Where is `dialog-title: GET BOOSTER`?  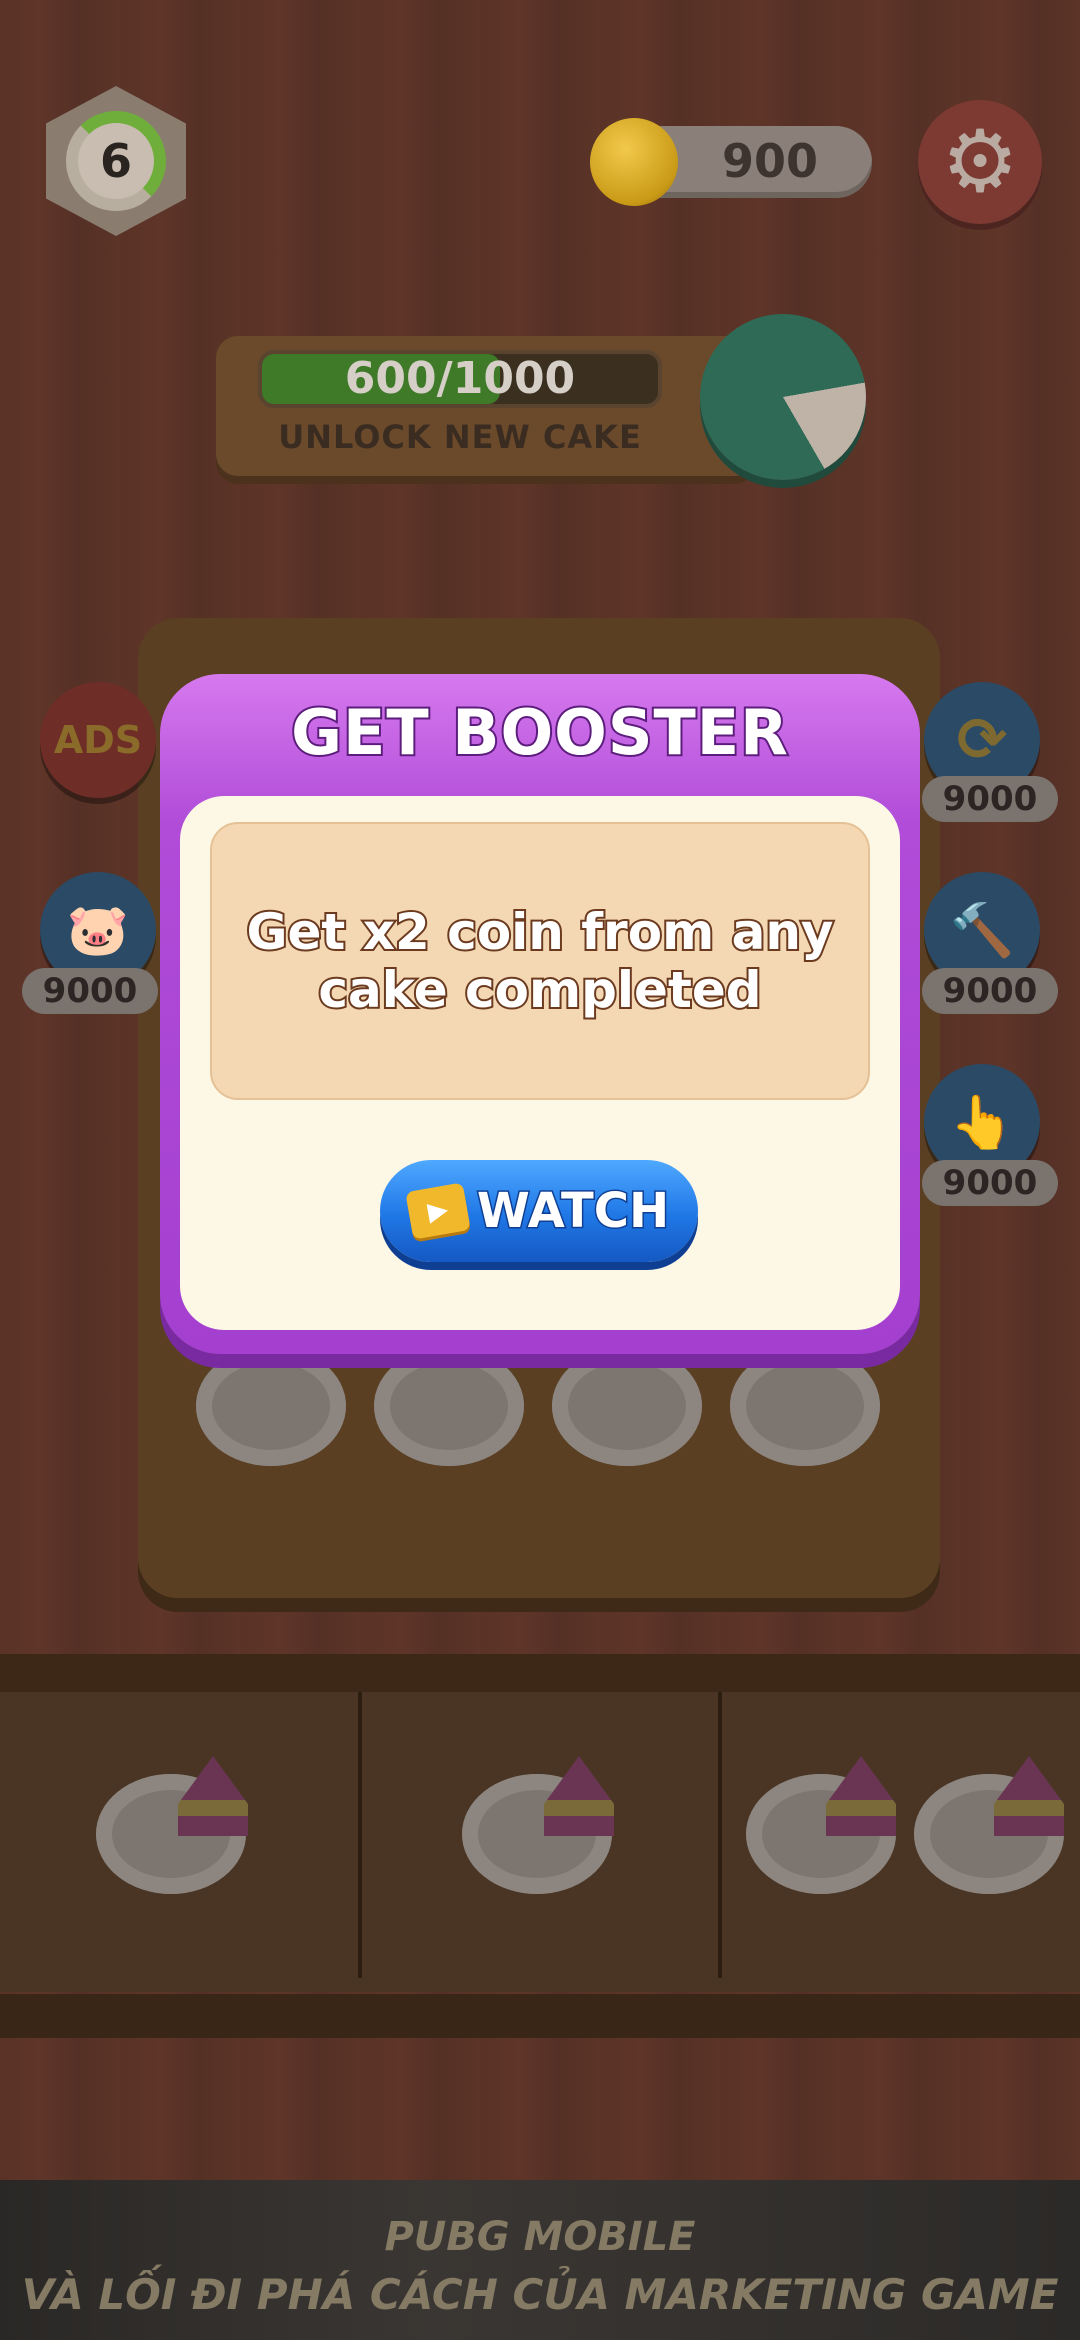 dialog-title: GET BOOSTER is located at coordinates (539, 732).